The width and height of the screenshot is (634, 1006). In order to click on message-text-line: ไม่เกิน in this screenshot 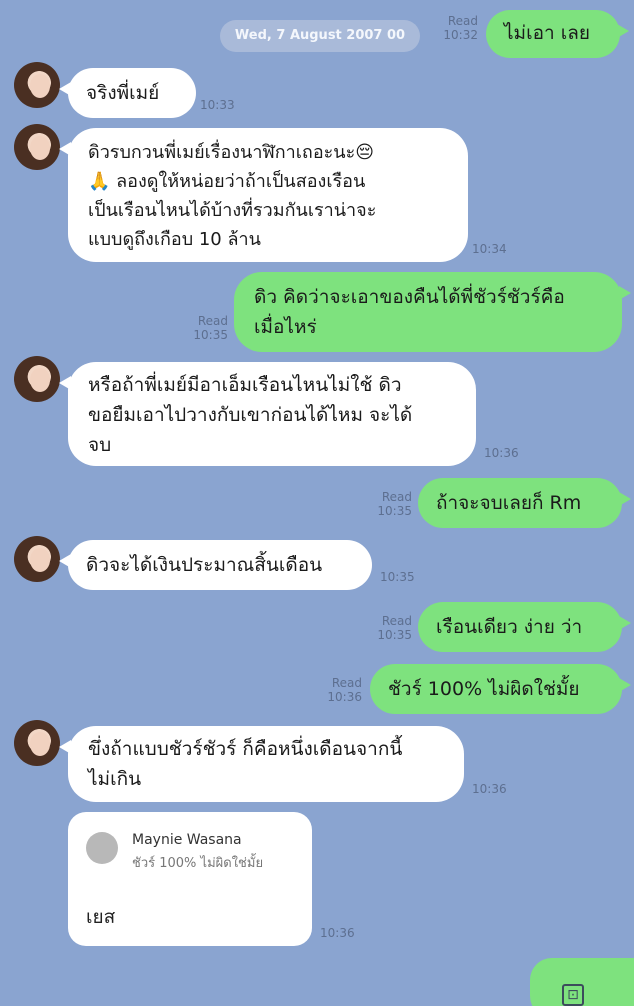, I will do `click(115, 779)`.